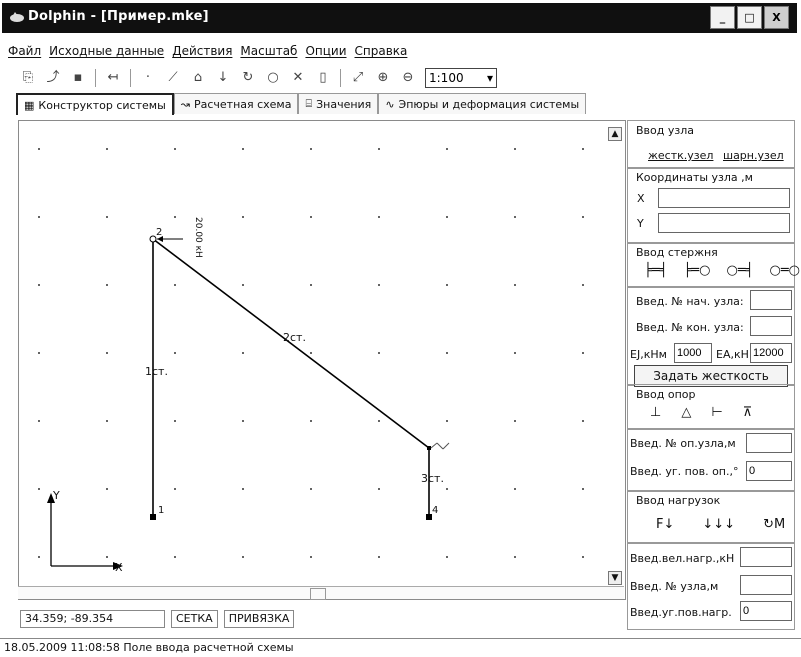 The image size is (801, 657). Describe the element at coordinates (769, 471) in the screenshot. I see `support-angle-field` at that location.